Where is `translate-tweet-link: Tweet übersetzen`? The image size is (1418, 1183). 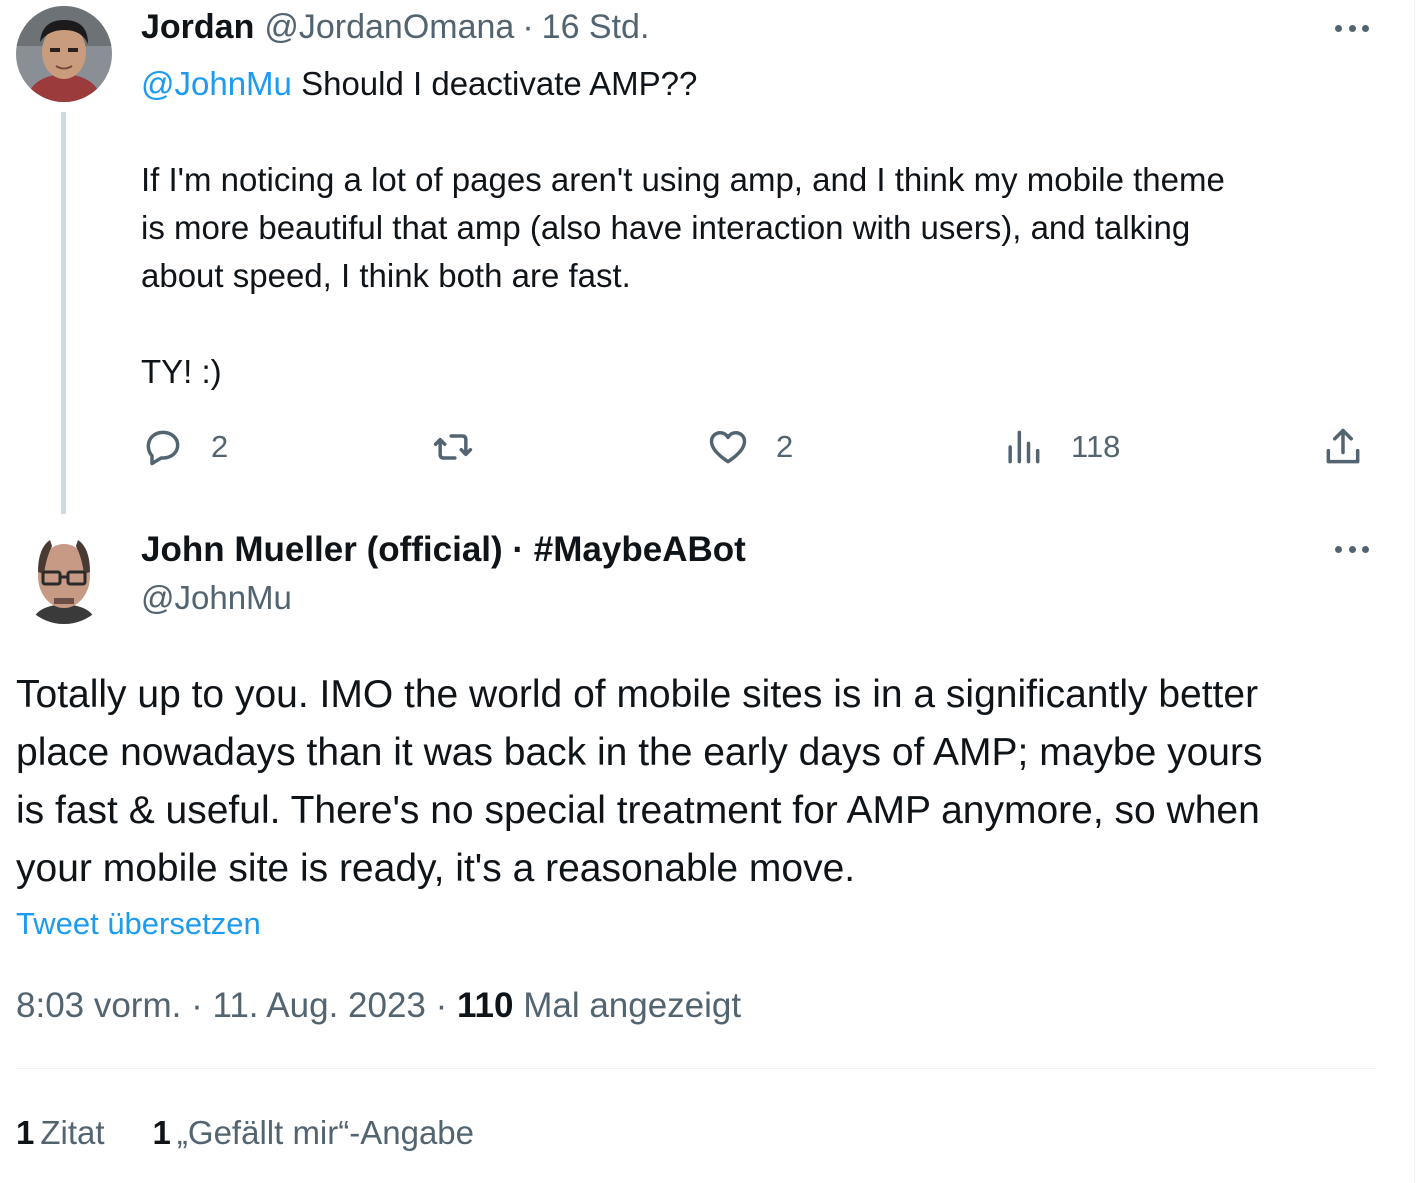
translate-tweet-link: Tweet übersetzen is located at coordinates (138, 924).